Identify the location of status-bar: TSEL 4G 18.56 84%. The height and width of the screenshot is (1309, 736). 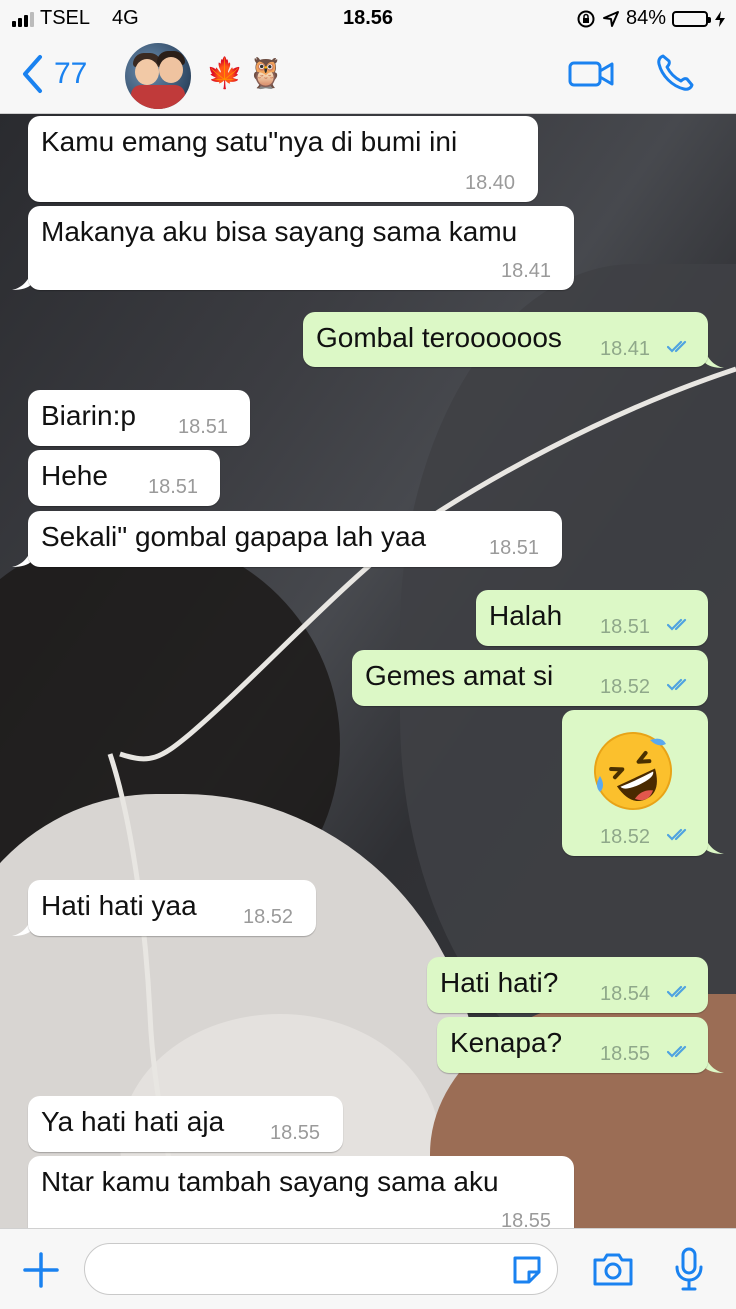
(368, 19).